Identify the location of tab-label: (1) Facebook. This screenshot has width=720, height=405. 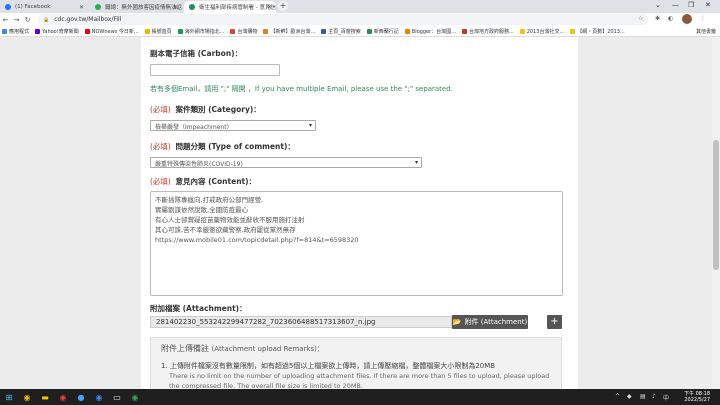
(33, 7).